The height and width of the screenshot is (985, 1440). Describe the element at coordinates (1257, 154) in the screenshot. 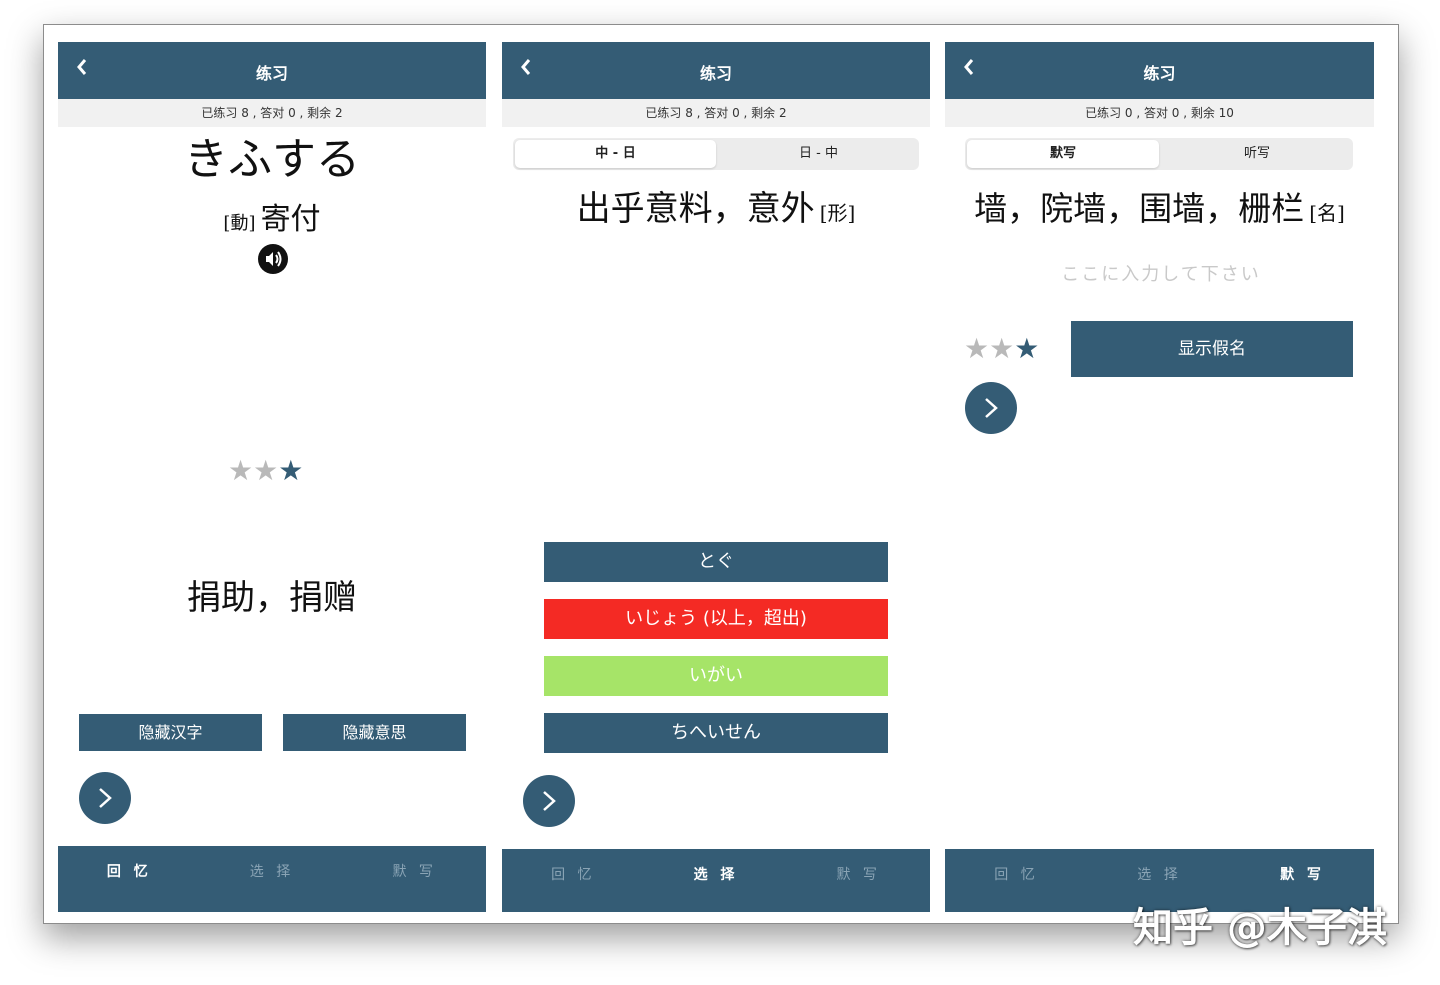

I see `segment-listen: 听写` at that location.